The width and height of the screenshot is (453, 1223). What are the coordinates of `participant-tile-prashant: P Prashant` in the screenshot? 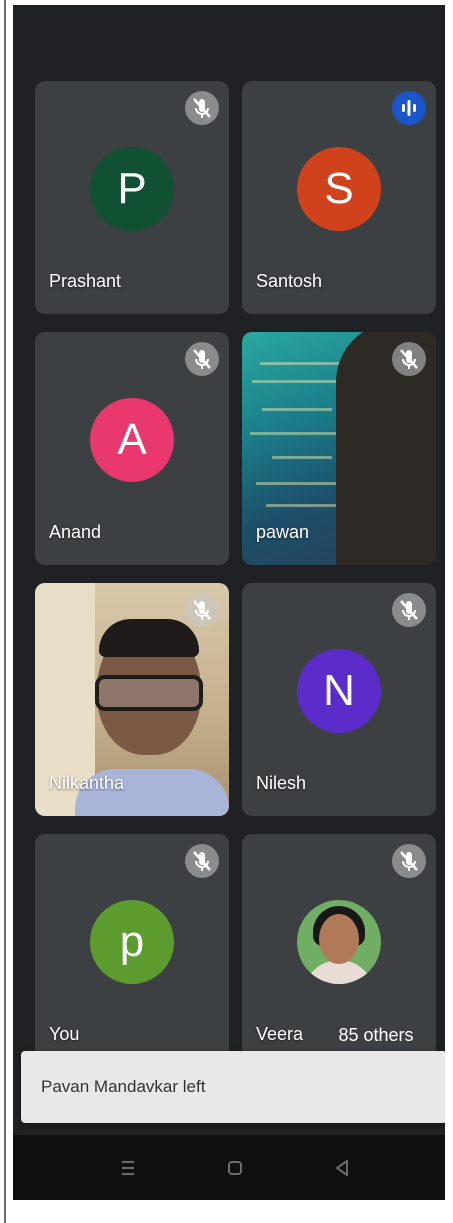 It's located at (132, 197).